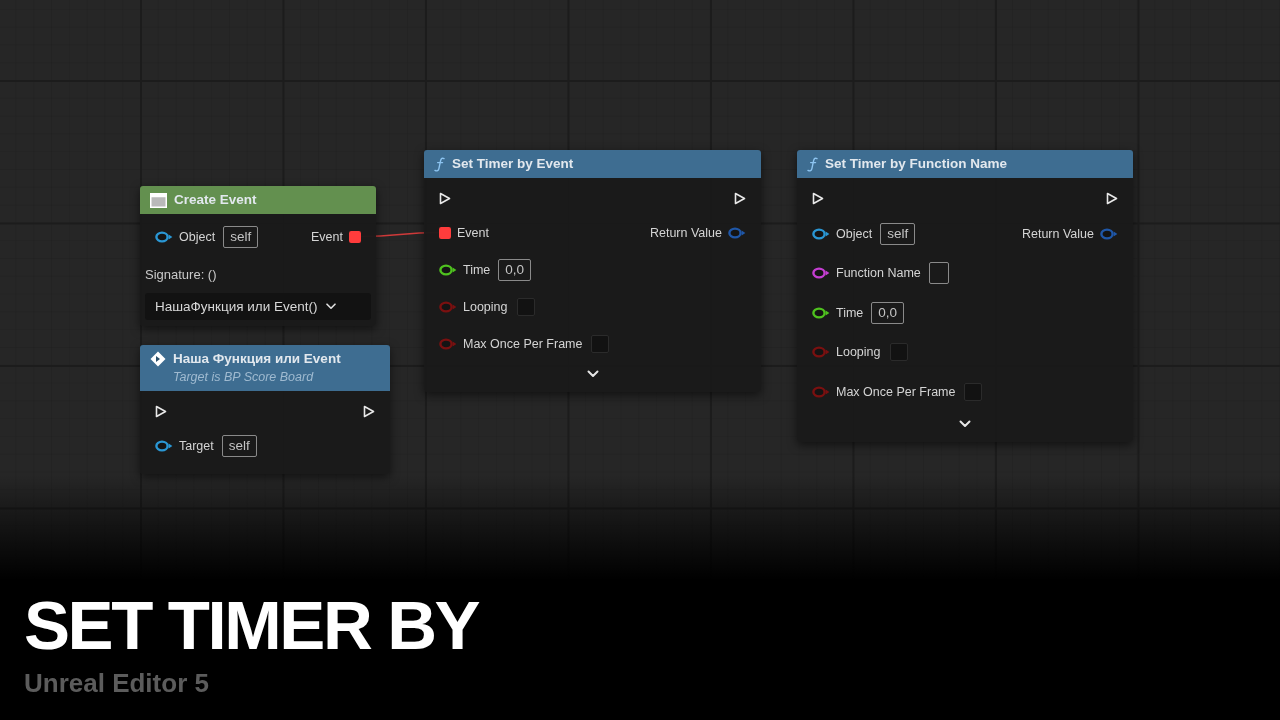 Image resolution: width=1280 pixels, height=720 pixels. I want to click on diamond-arrow-icon, so click(158, 359).